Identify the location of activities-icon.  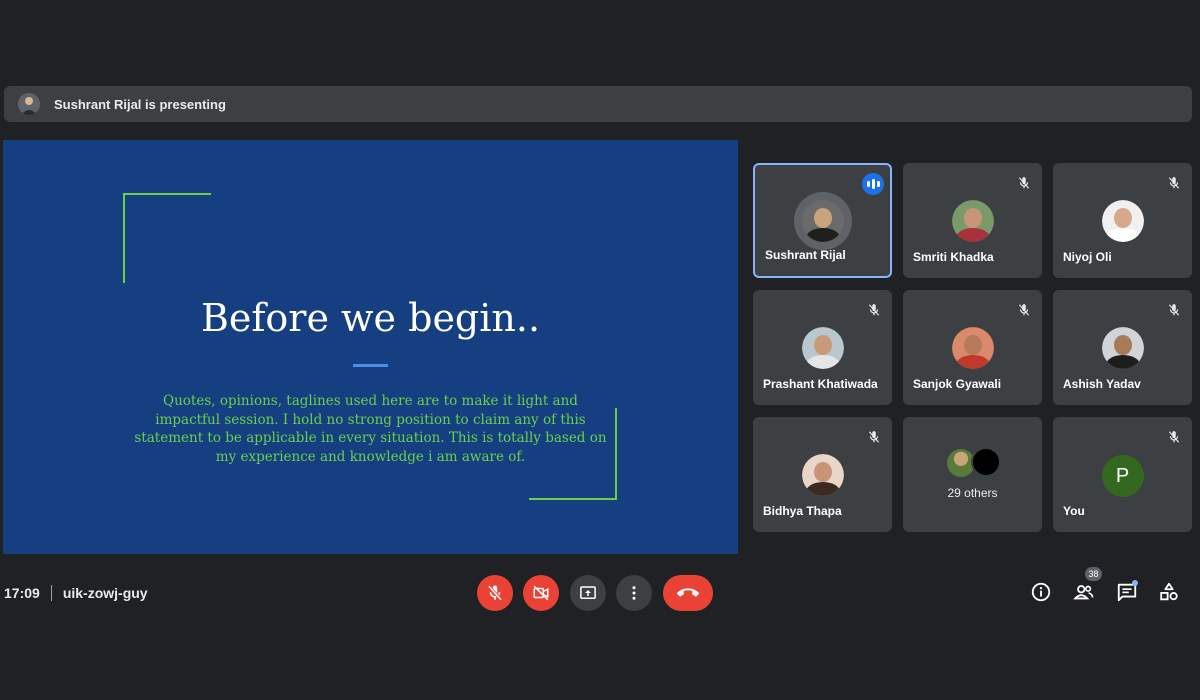
(1169, 591).